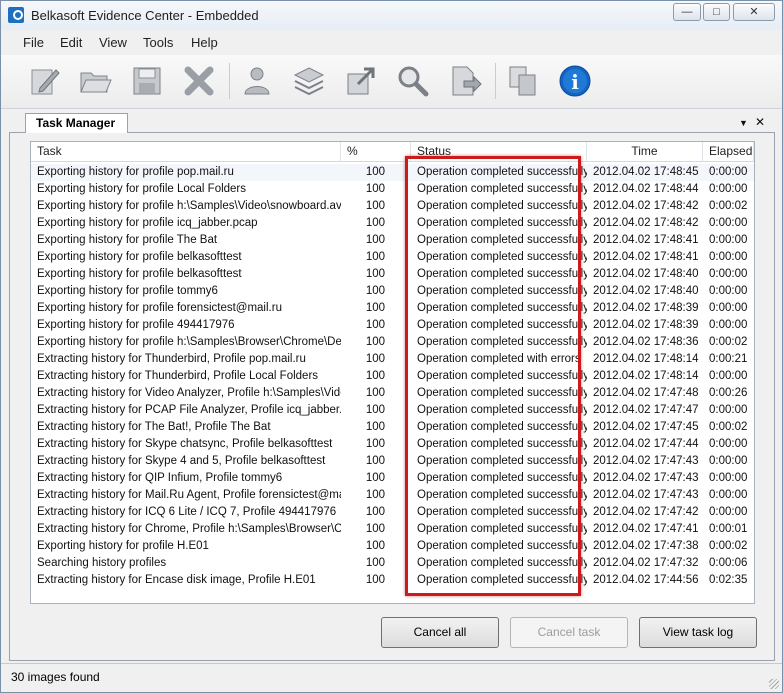 The height and width of the screenshot is (693, 783). What do you see at coordinates (413, 81) in the screenshot?
I see `search-button` at bounding box center [413, 81].